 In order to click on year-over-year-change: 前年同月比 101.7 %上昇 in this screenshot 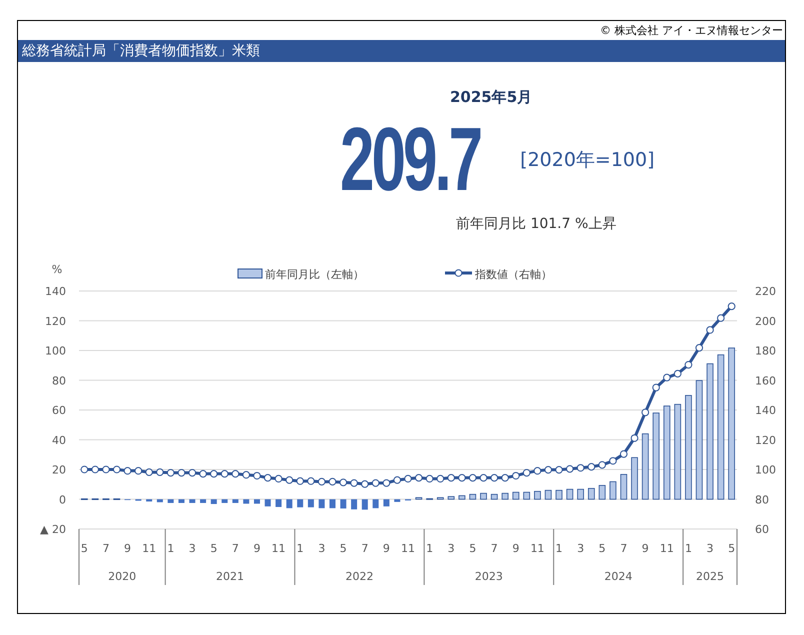, I will do `click(537, 224)`.